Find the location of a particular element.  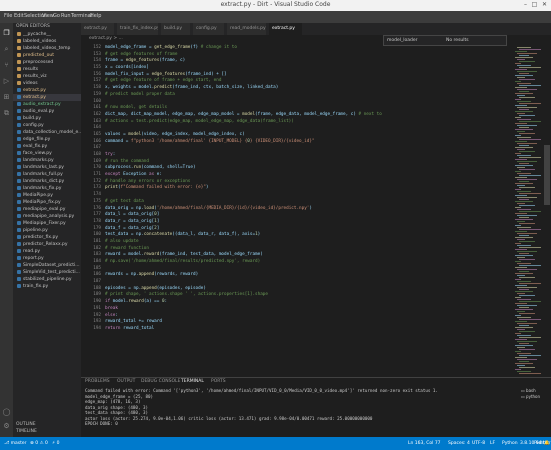

editor-tab: read_models.py is located at coordinates (247, 29).